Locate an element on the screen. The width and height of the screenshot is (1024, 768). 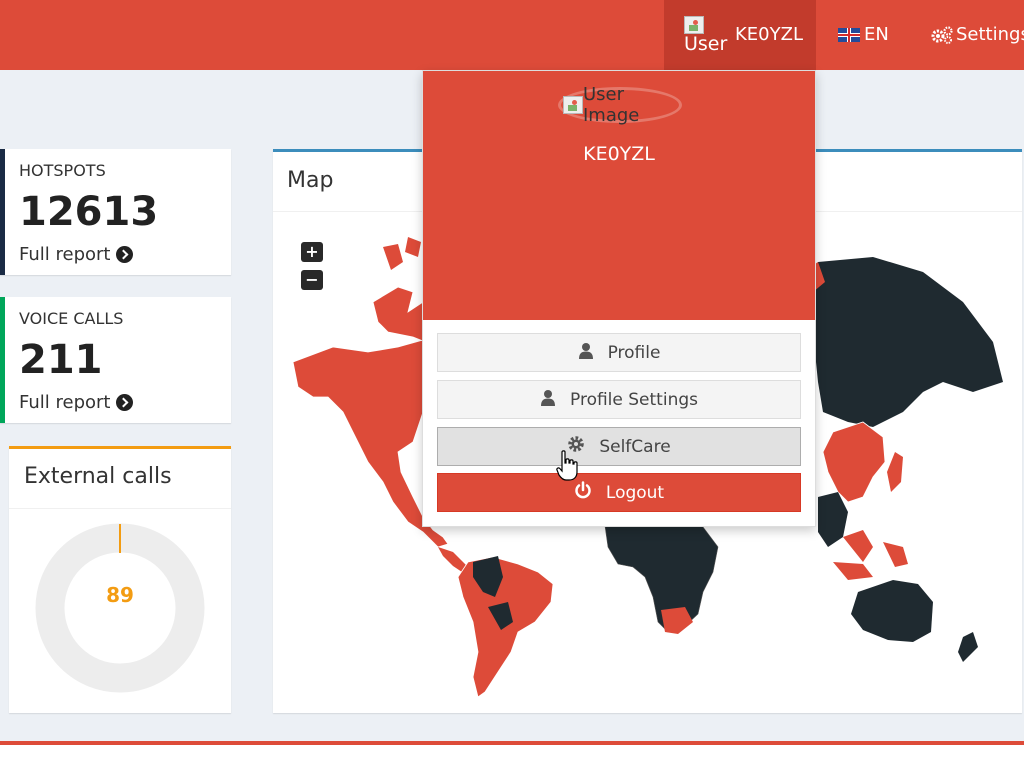
user-image: User Image is located at coordinates (620, 105).